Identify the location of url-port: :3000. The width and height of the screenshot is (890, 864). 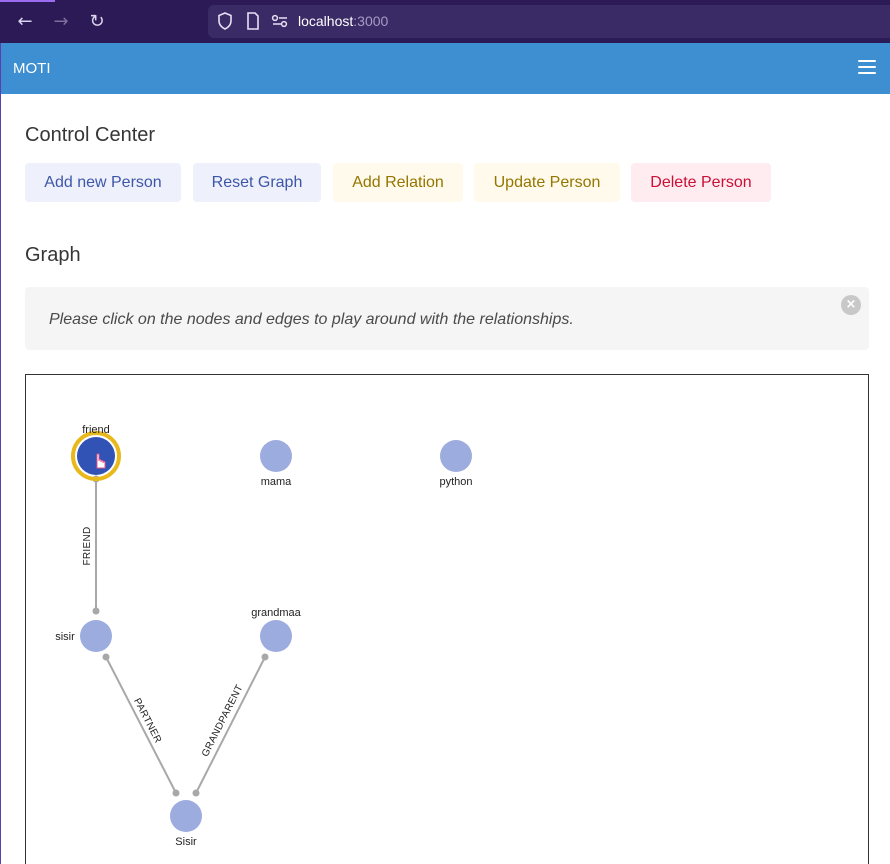
(371, 21).